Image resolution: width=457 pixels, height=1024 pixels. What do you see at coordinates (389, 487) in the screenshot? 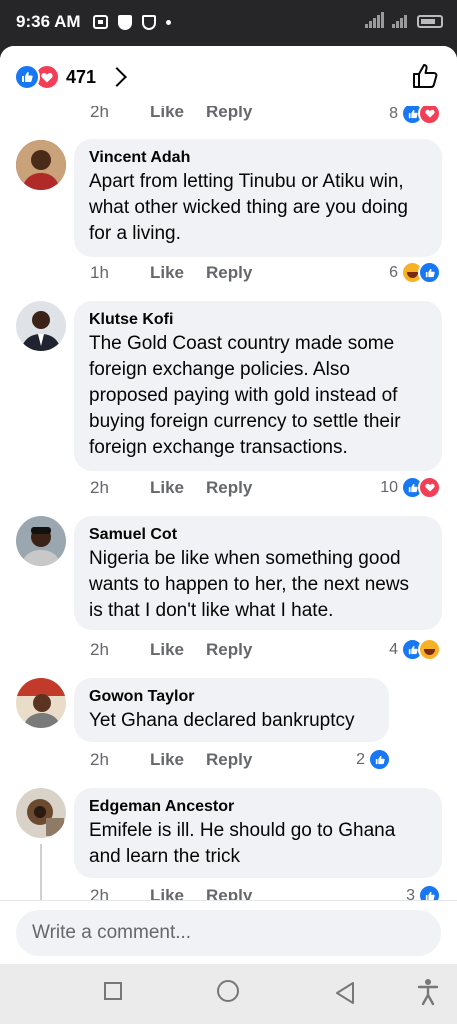
I see `reaction-count-number: 10` at bounding box center [389, 487].